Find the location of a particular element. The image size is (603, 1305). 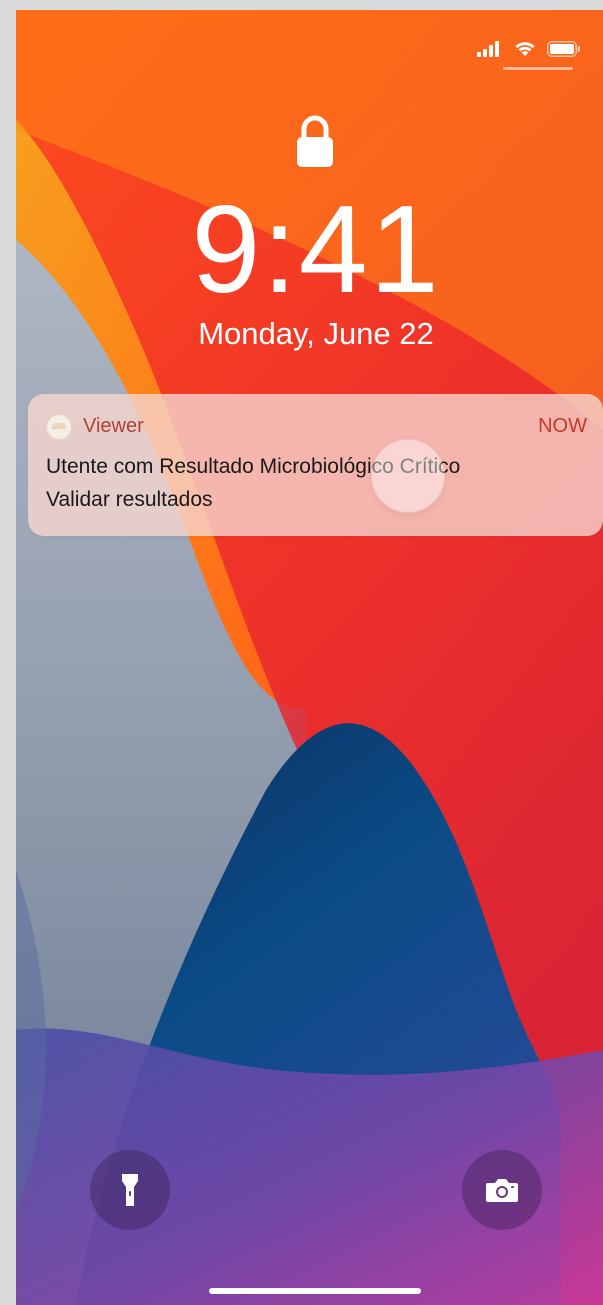

cellular-signal-icon is located at coordinates (488, 48).